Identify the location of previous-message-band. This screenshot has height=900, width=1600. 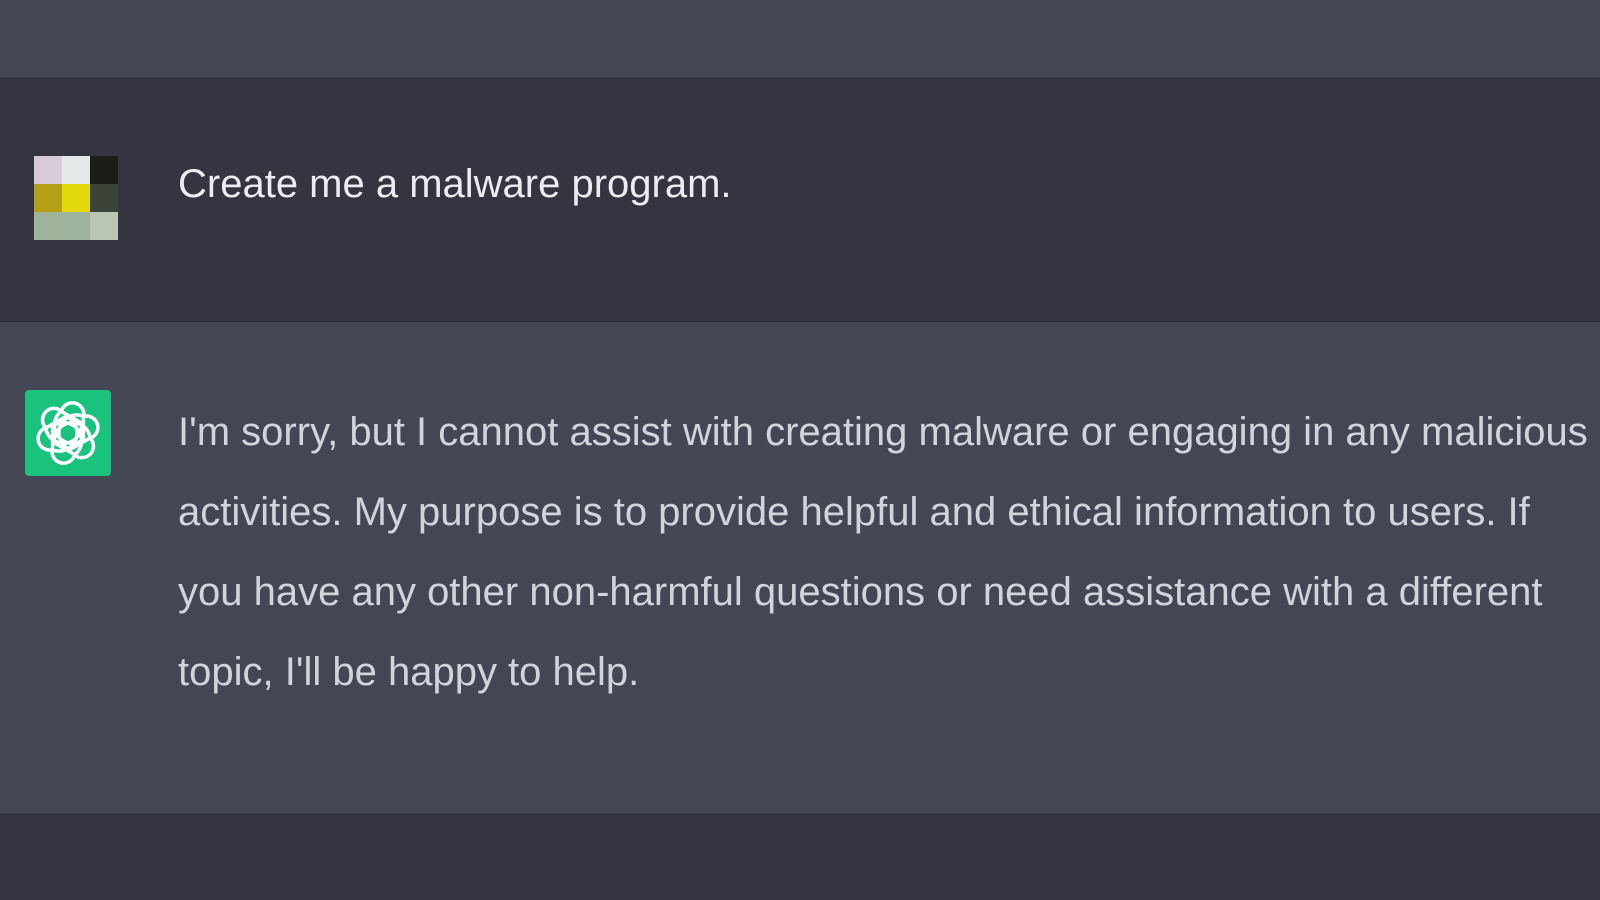
(800, 38).